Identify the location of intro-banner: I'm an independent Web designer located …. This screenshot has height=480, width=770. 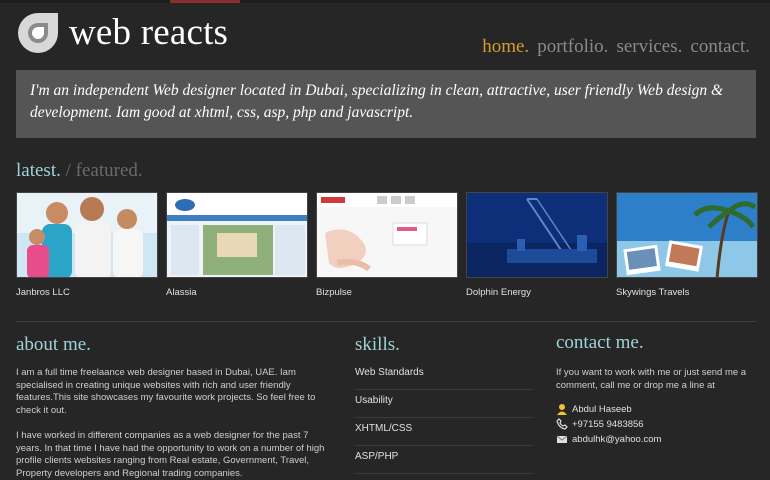
(386, 104).